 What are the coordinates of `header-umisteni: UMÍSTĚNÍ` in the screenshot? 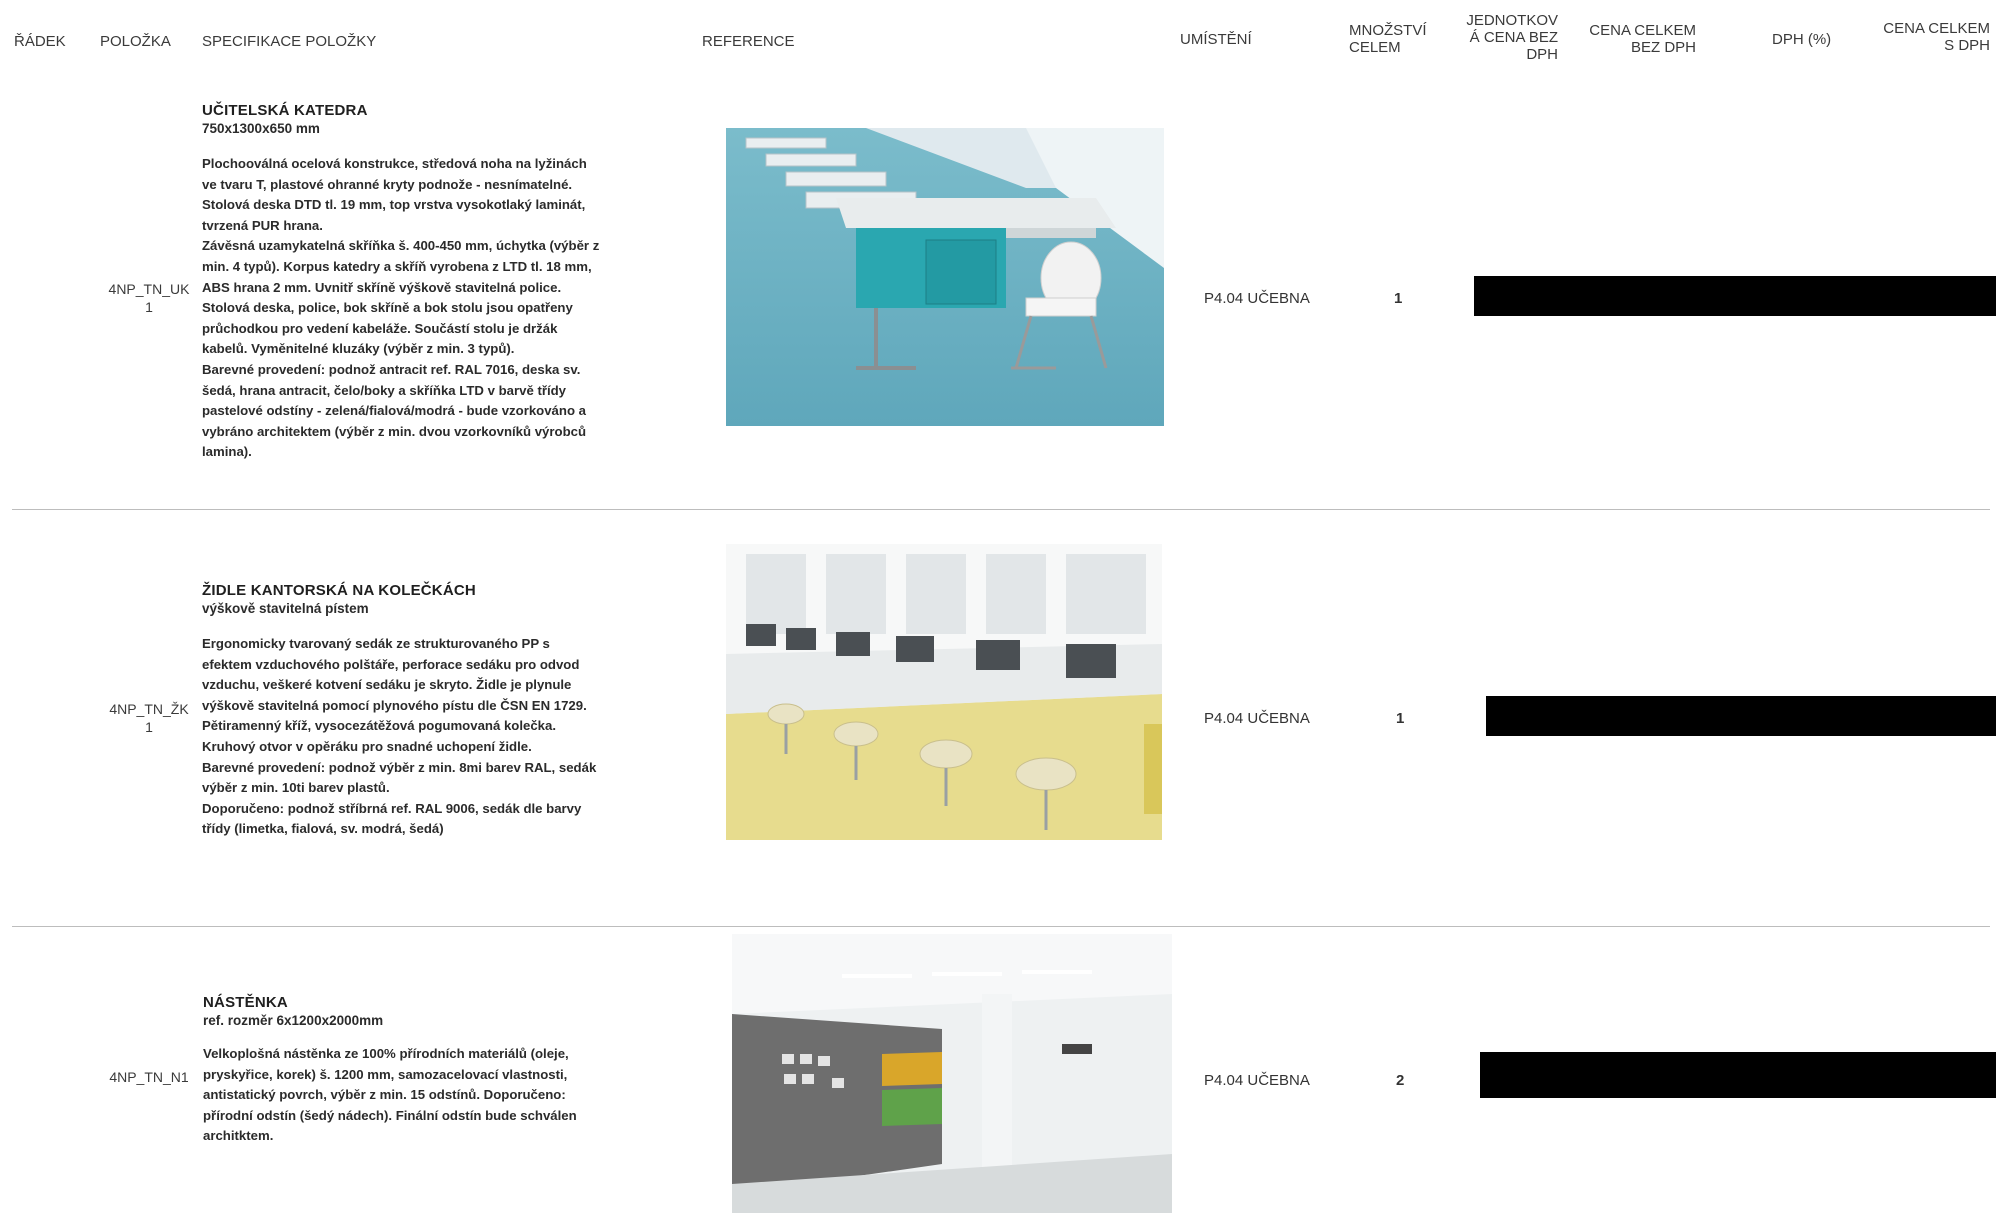 It's located at (1216, 39).